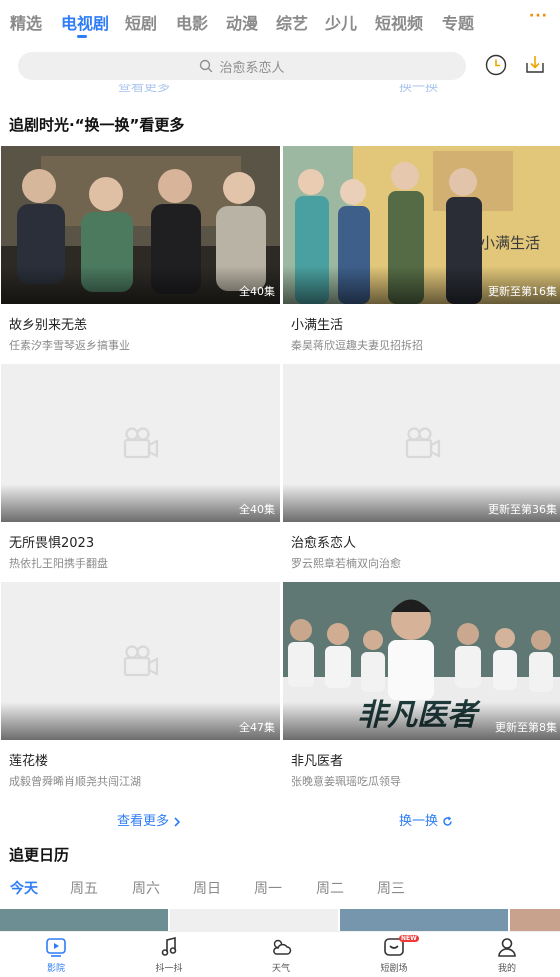  Describe the element at coordinates (75, 781) in the screenshot. I see `drama-subtitle: 成毅曾舜晞肖顺尧共闯江湖` at that location.